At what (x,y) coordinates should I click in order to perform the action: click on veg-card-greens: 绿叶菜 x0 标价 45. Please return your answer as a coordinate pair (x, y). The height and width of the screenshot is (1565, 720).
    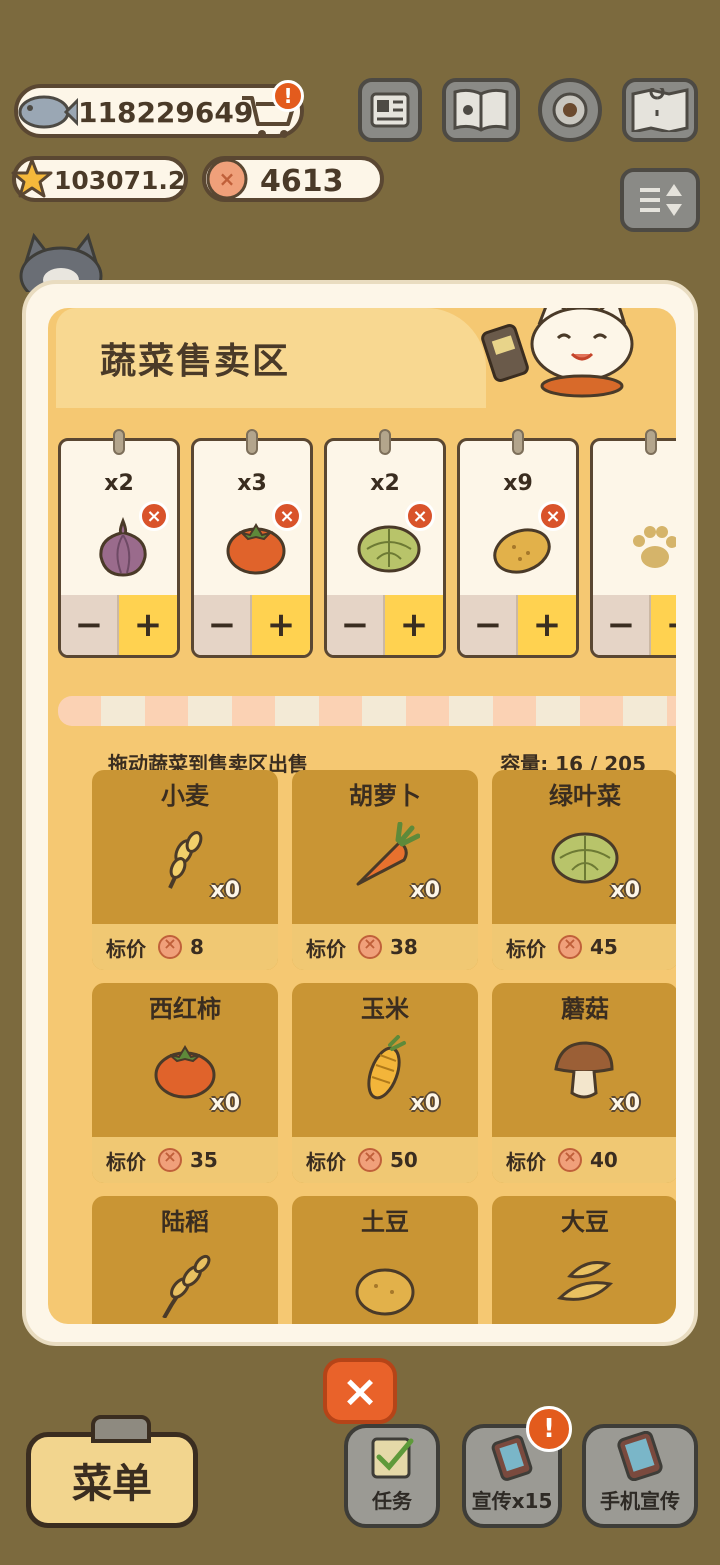
    Looking at the image, I should click on (584, 870).